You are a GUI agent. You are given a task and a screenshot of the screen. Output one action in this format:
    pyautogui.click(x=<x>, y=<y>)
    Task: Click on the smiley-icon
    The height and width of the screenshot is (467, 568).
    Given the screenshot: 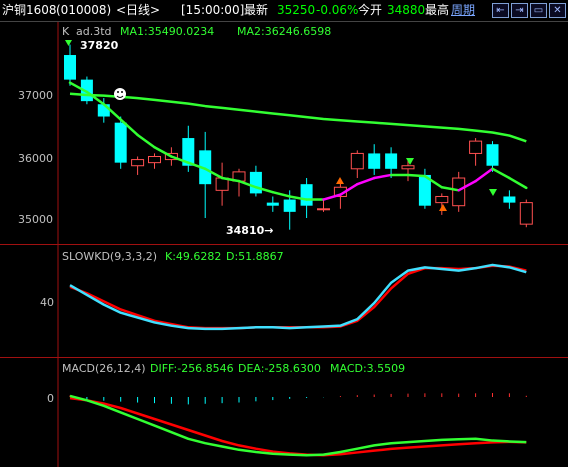 What is the action you would take?
    pyautogui.click(x=120, y=94)
    